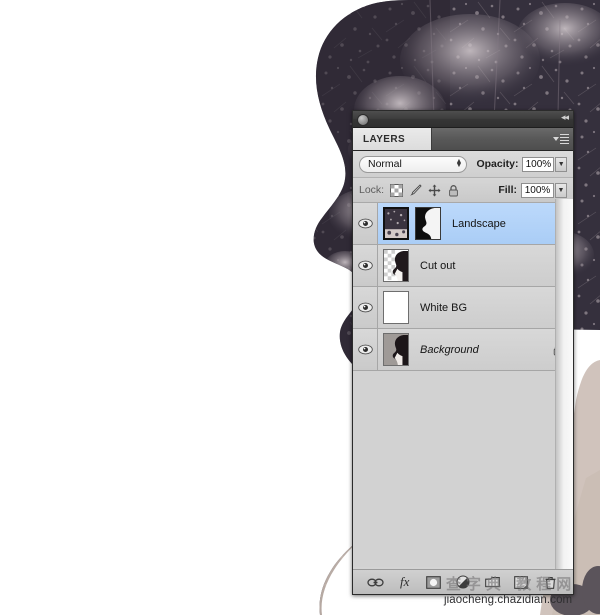 Image resolution: width=600 pixels, height=615 pixels. What do you see at coordinates (375, 582) in the screenshot?
I see `link-icon` at bounding box center [375, 582].